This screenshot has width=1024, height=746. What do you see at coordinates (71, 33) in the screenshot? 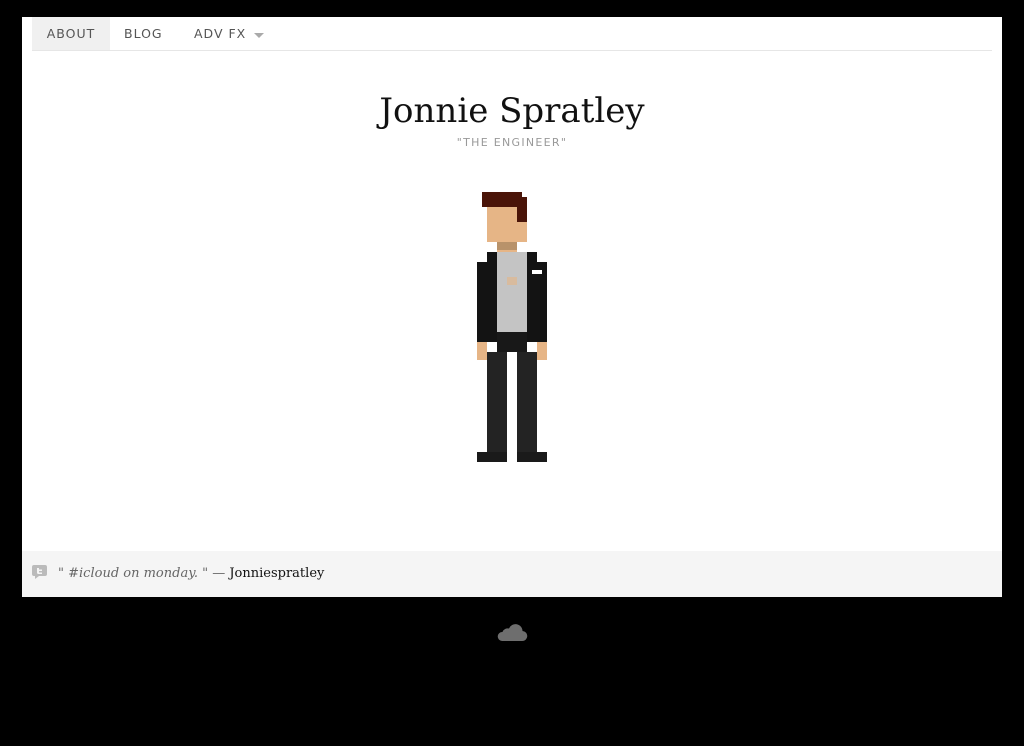
I see `nav-item-about: ABOUT` at bounding box center [71, 33].